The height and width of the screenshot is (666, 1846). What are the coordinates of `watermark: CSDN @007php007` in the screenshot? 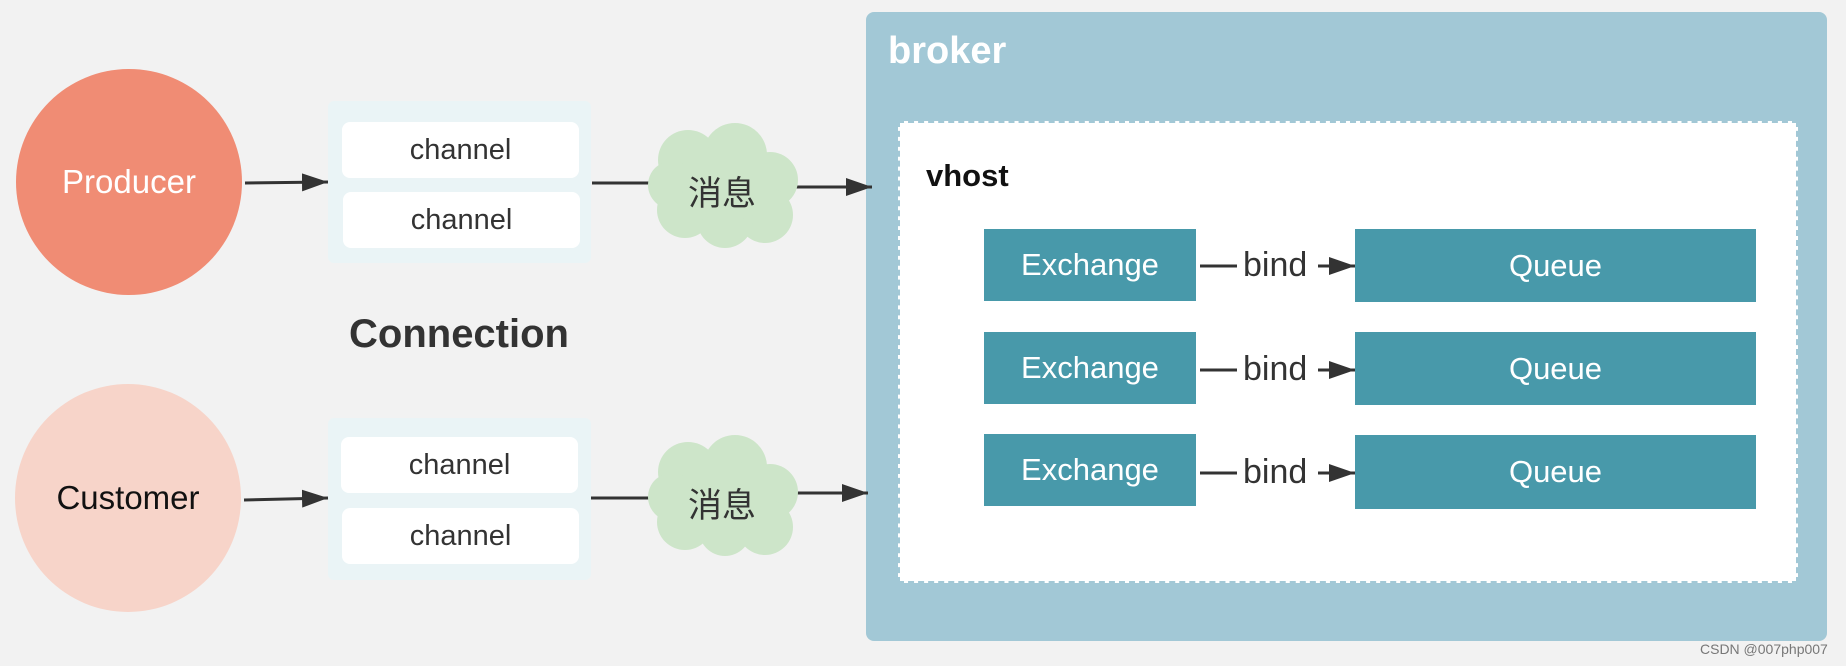 It's located at (1764, 649).